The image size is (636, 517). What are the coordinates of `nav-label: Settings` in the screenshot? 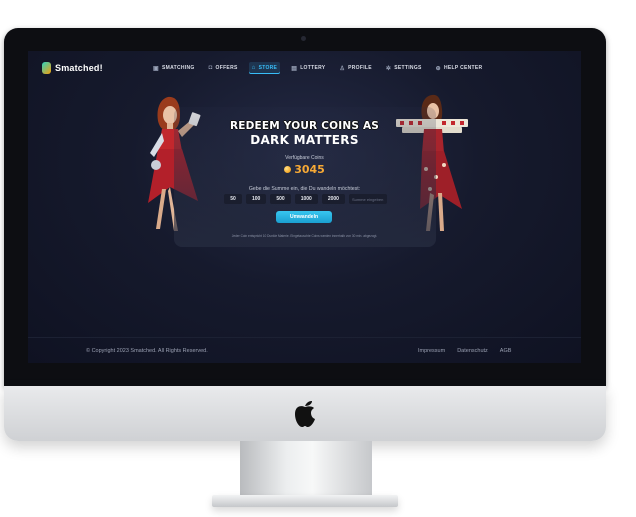 It's located at (408, 68).